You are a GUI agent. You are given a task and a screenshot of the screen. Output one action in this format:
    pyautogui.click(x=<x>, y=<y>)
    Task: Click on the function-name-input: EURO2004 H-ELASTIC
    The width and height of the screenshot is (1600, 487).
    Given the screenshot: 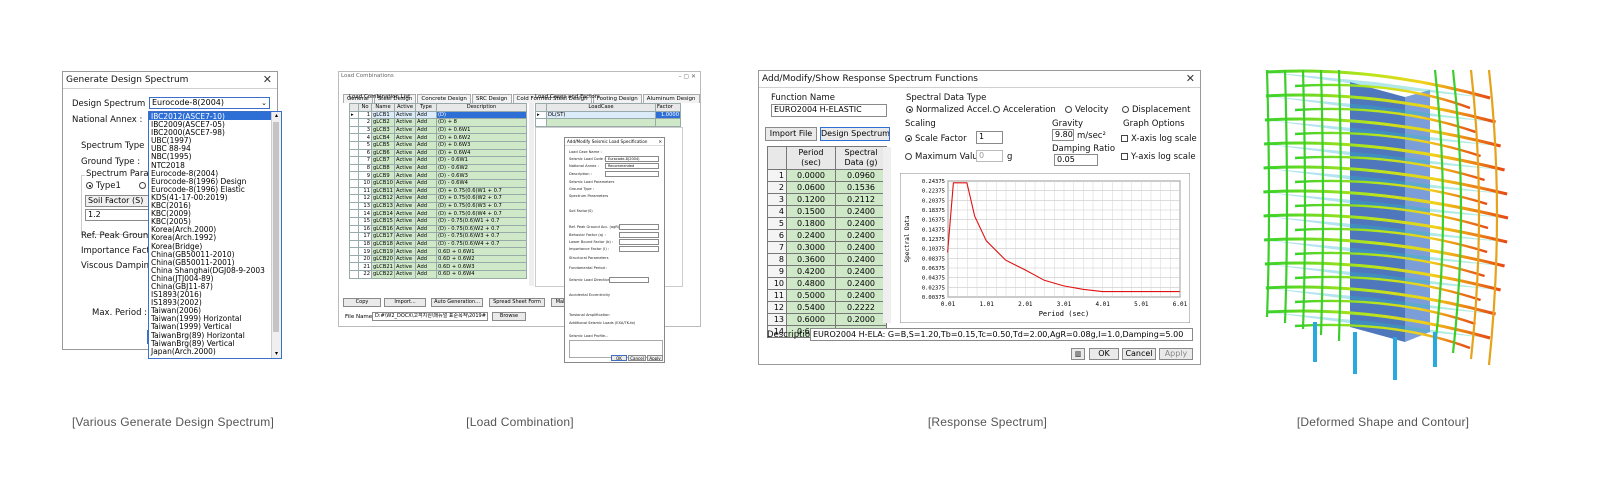 What is the action you would take?
    pyautogui.click(x=829, y=110)
    